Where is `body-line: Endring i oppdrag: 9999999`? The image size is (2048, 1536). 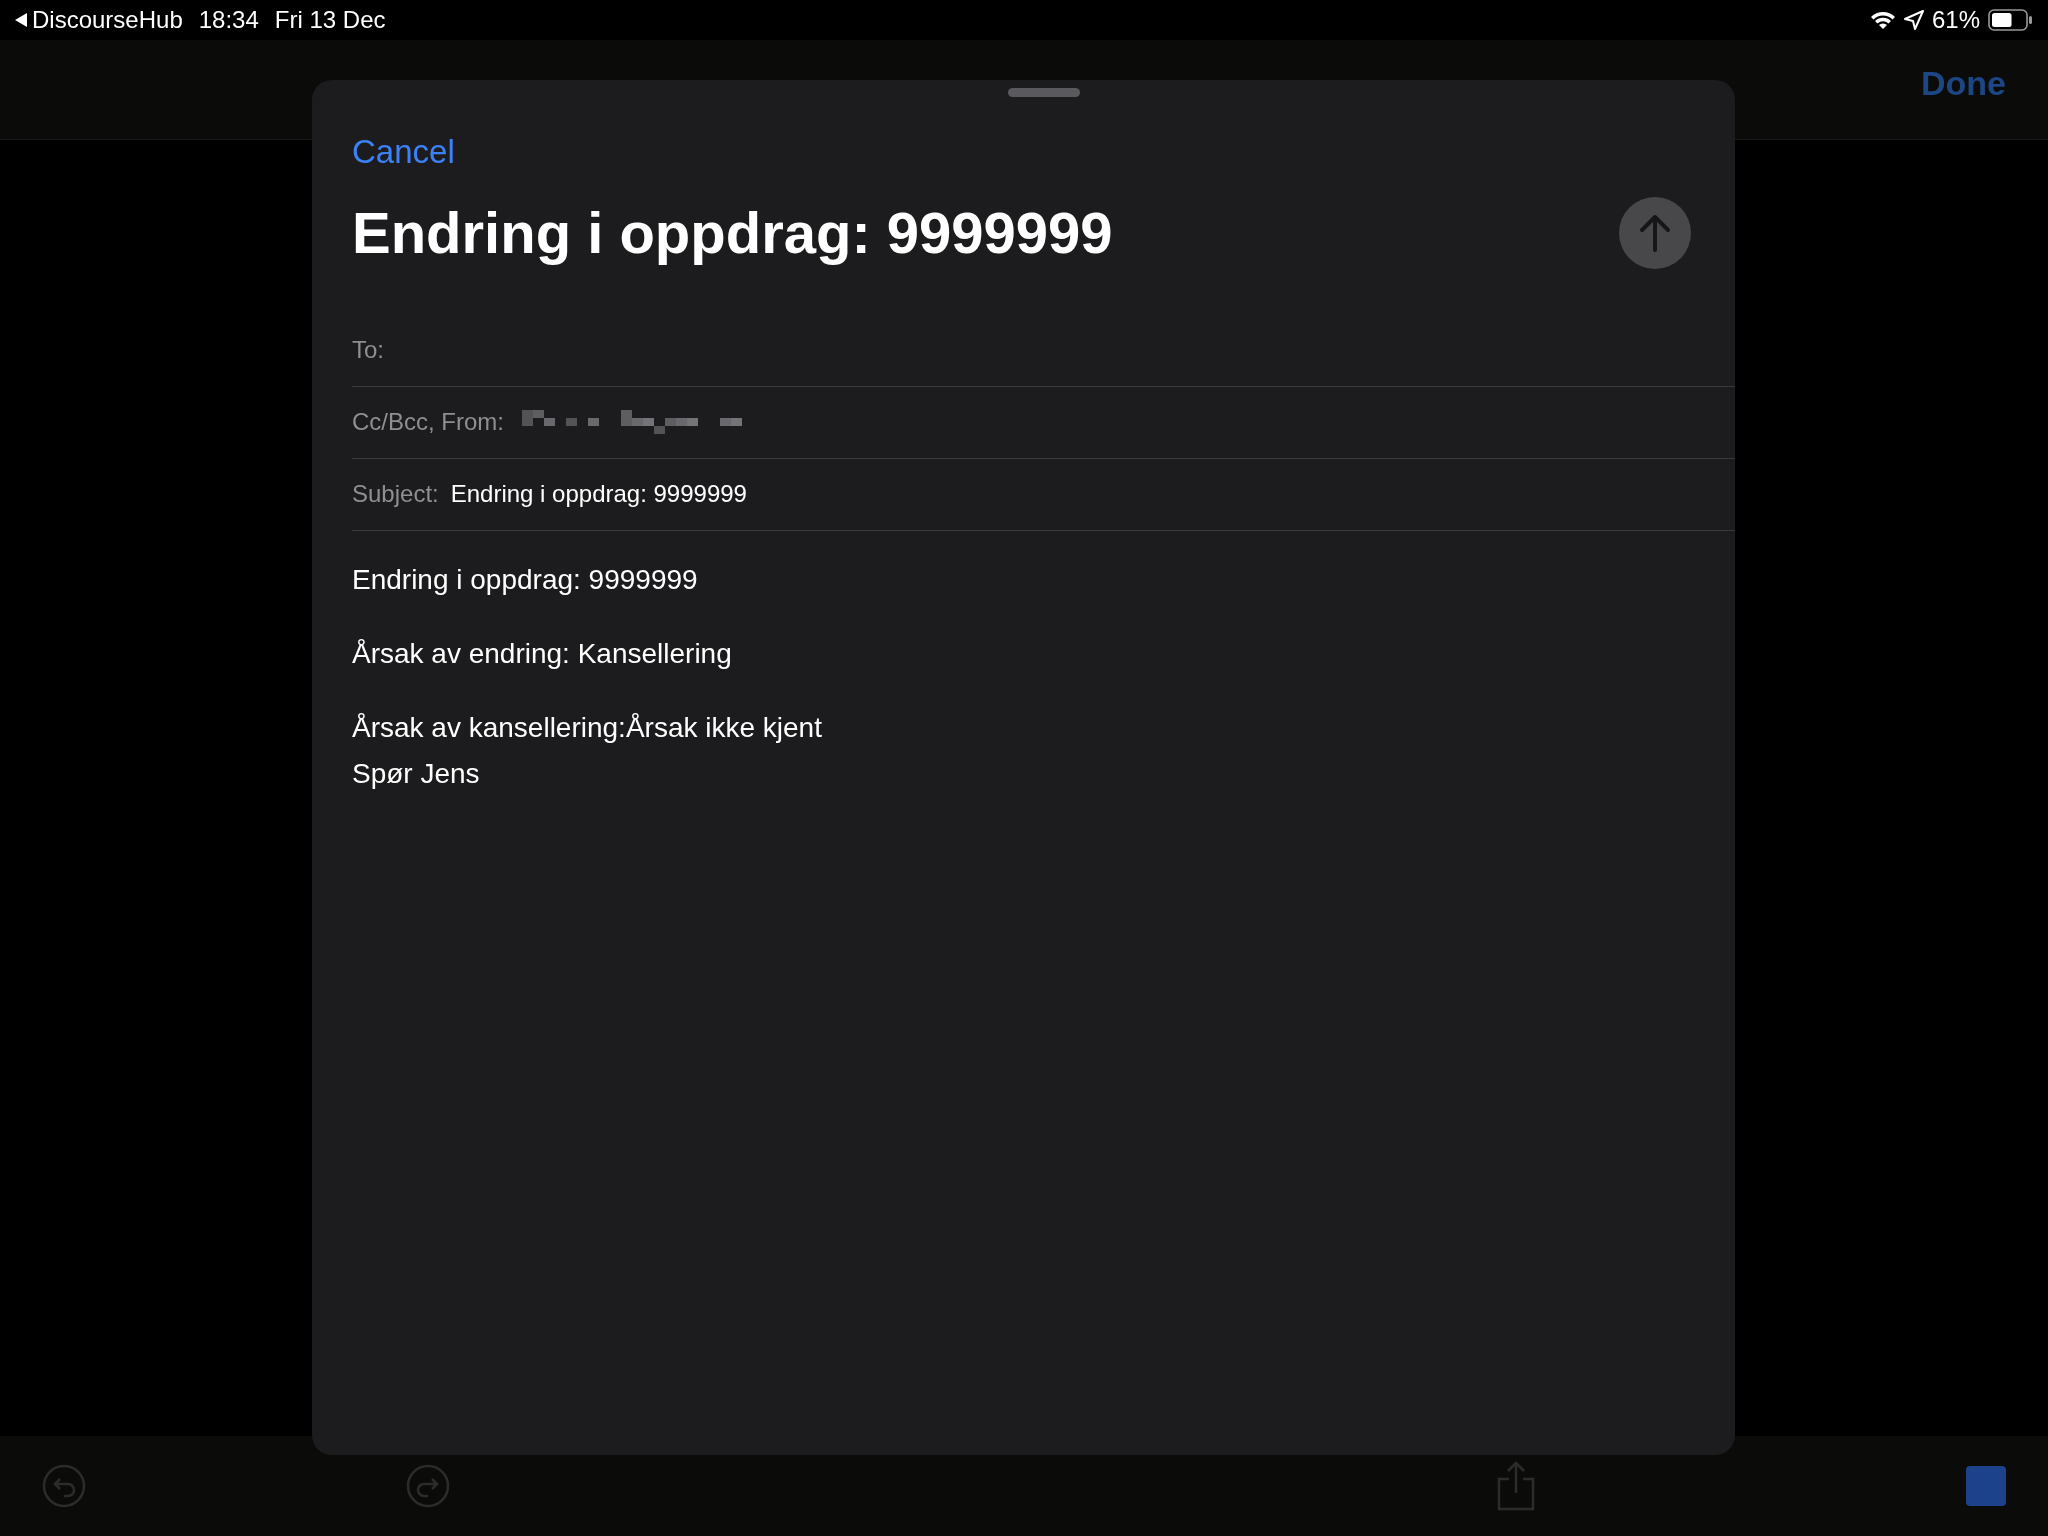
body-line: Endring i oppdrag: 9999999 is located at coordinates (525, 579).